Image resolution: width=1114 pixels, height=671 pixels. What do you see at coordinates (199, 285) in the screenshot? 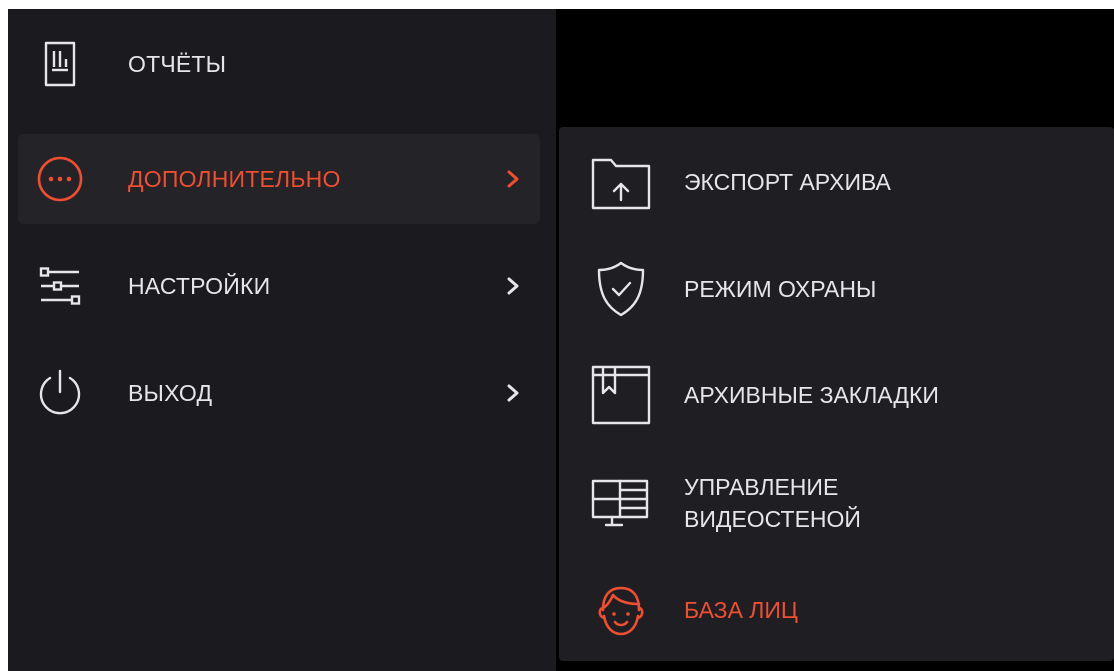
I see `menu-item-settings-label: НАСТРОЙКИ` at bounding box center [199, 285].